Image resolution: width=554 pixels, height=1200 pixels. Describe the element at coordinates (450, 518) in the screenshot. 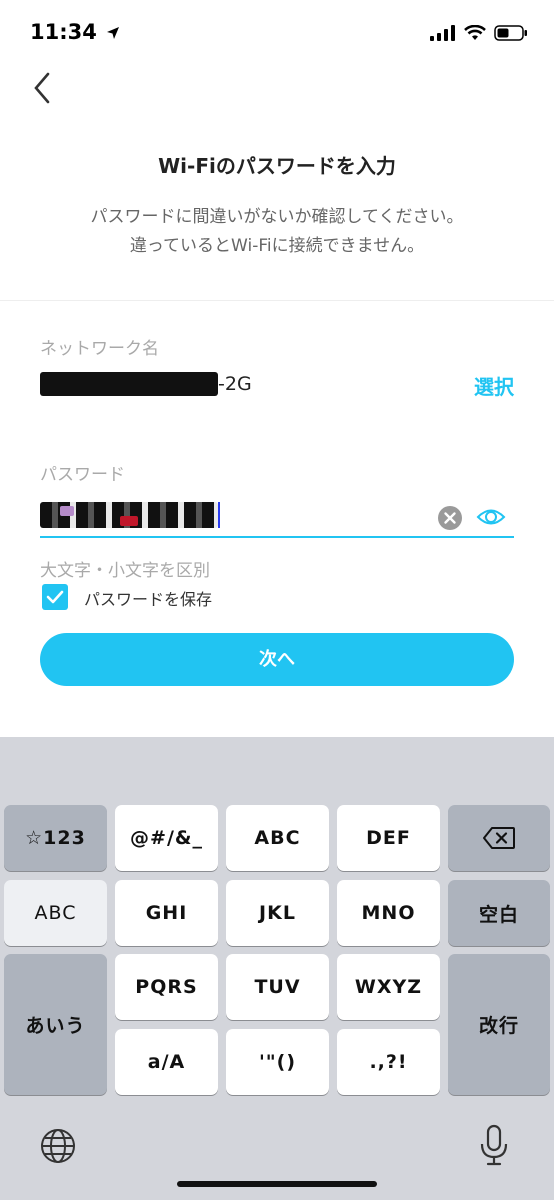

I see `clear-icon` at that location.